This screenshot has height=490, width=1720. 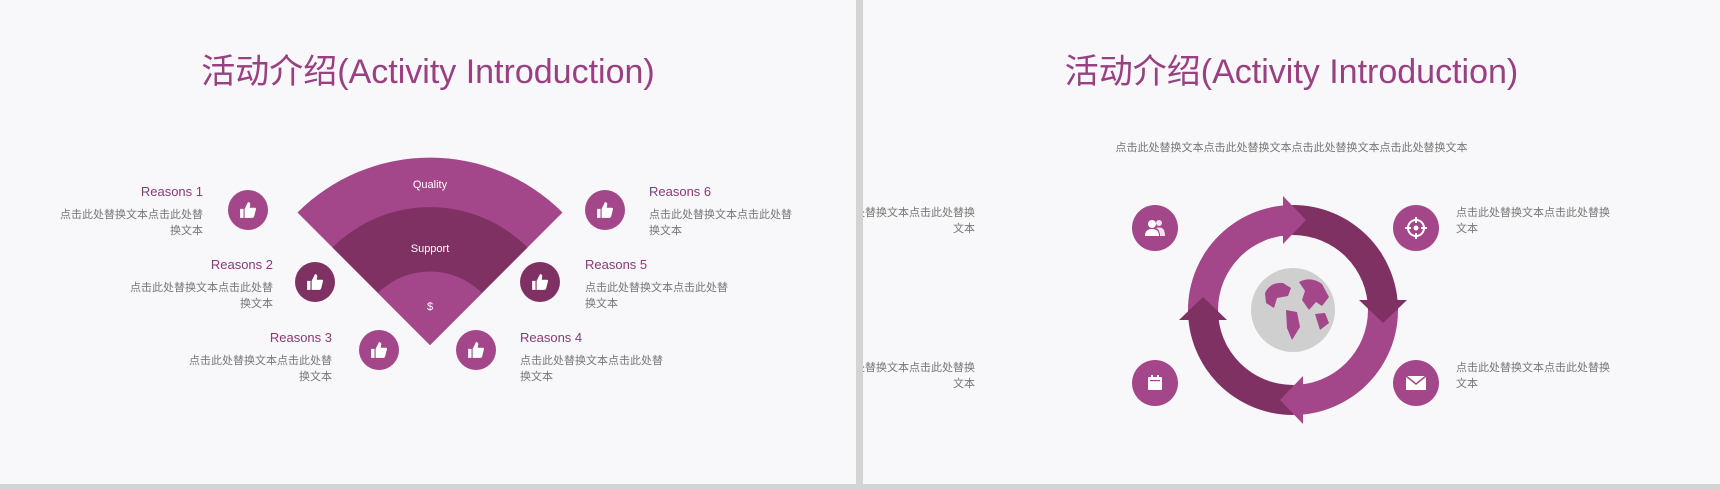 I want to click on users-icon, so click(x=1155, y=228).